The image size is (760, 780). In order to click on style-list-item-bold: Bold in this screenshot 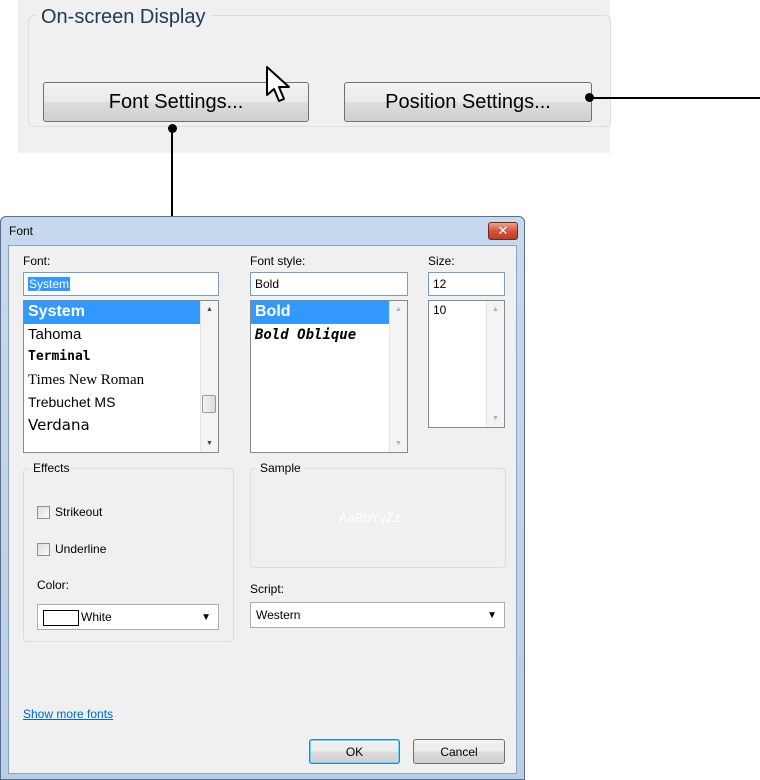, I will do `click(329, 312)`.